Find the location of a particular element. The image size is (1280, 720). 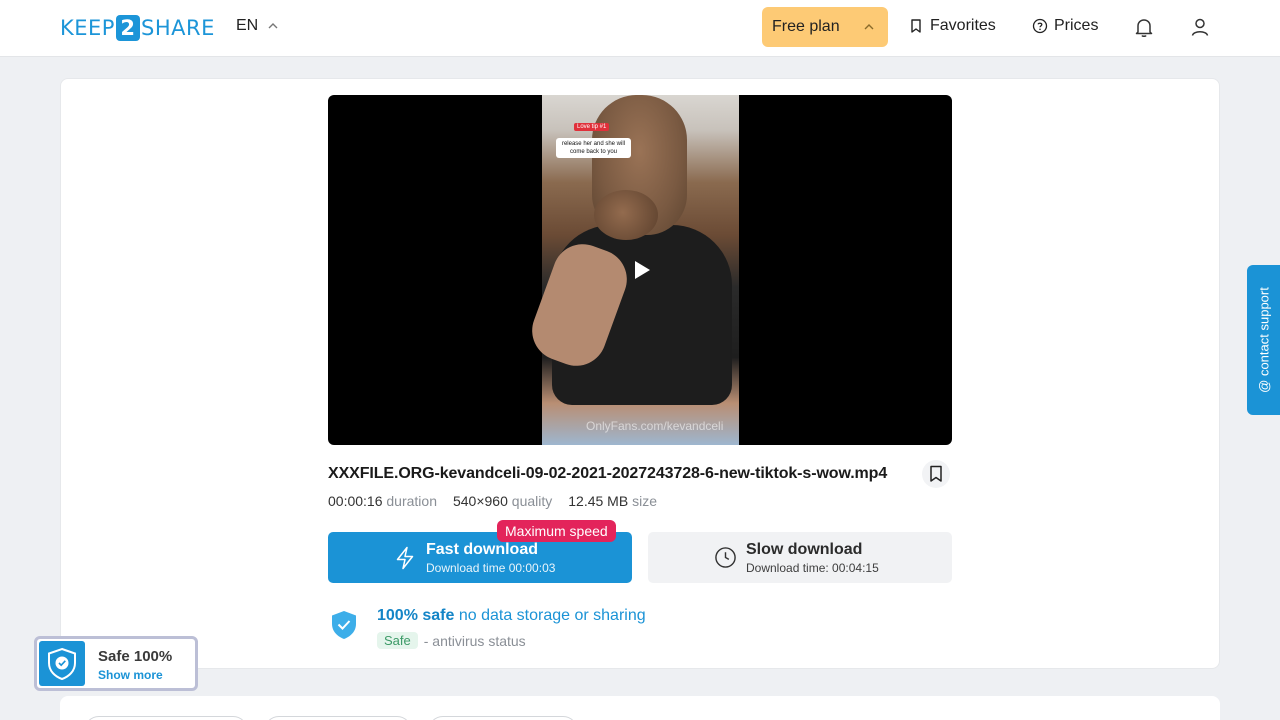

free-plan-button: Free plan is located at coordinates (825, 27).